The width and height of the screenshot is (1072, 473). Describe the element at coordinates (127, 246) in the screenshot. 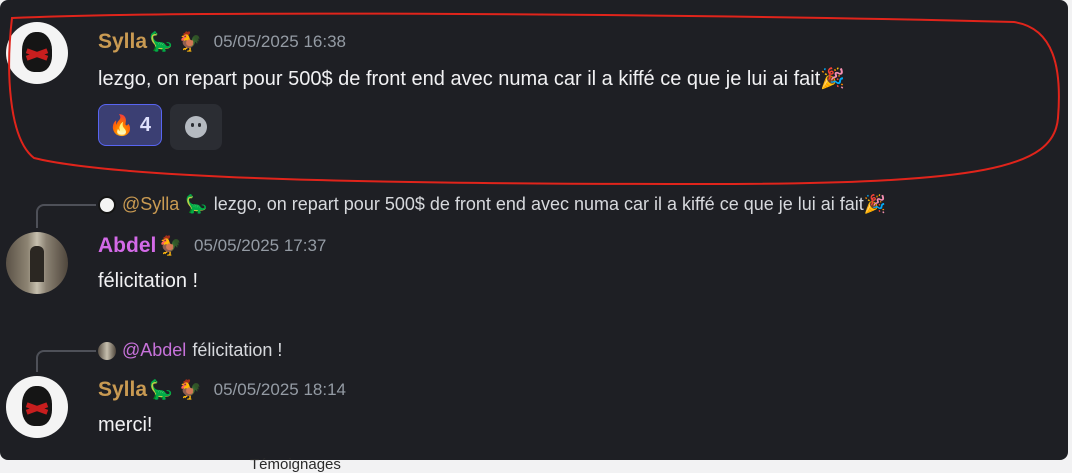

I see `username: Abdel` at that location.